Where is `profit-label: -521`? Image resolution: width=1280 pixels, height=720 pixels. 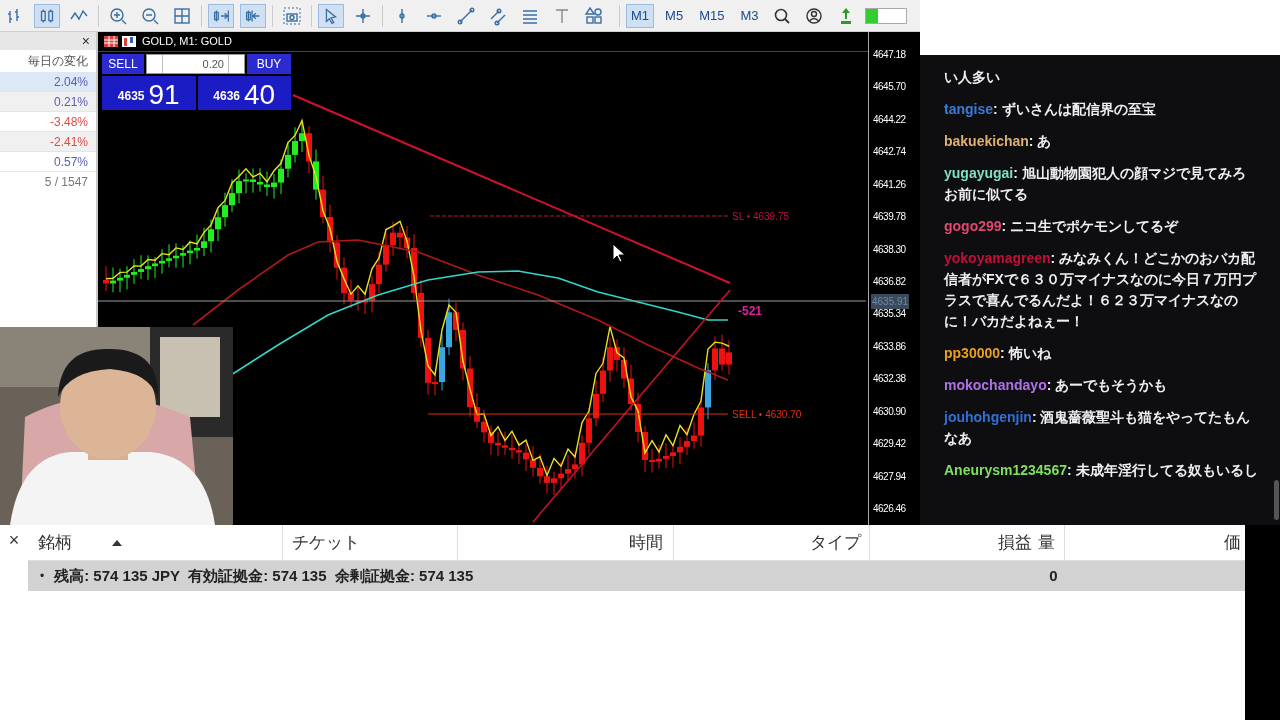 profit-label: -521 is located at coordinates (750, 311).